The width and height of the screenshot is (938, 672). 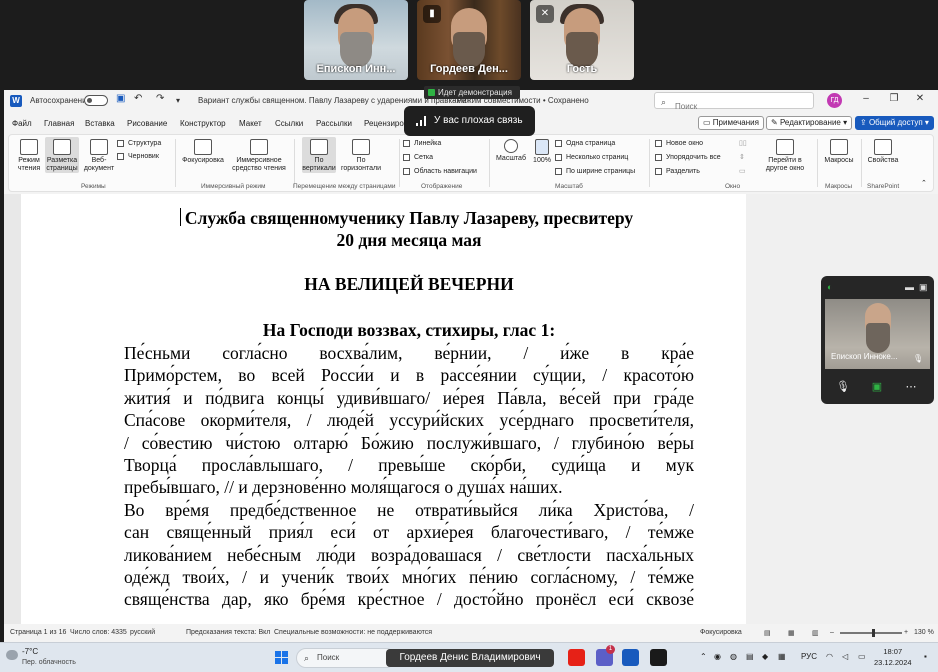 I want to click on youtube-icon, so click(x=576, y=657).